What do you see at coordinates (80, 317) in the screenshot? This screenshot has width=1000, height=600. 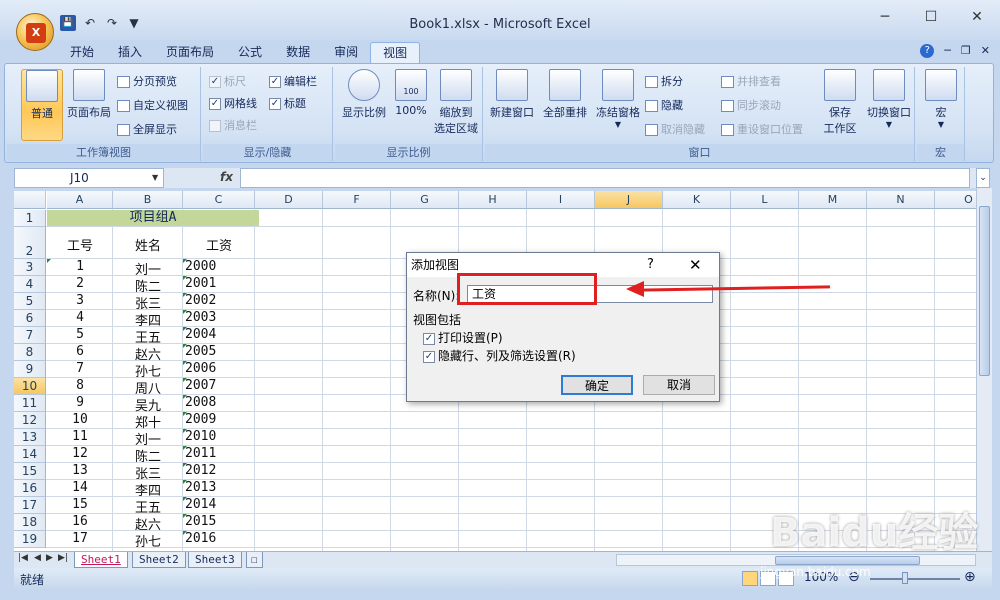 I see `data-cell: 4` at bounding box center [80, 317].